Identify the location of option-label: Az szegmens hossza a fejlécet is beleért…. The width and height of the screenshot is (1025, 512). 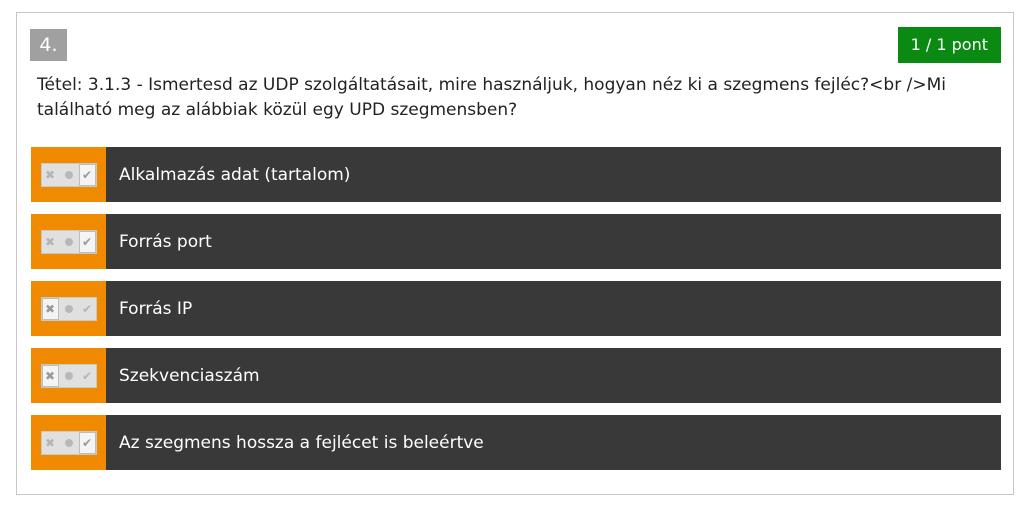
(301, 442).